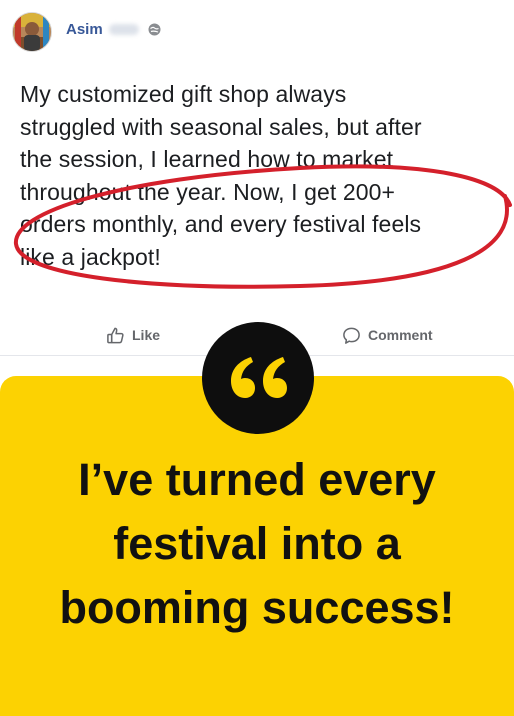 Image resolution: width=514 pixels, height=716 pixels. I want to click on comment-button: Comment, so click(387, 335).